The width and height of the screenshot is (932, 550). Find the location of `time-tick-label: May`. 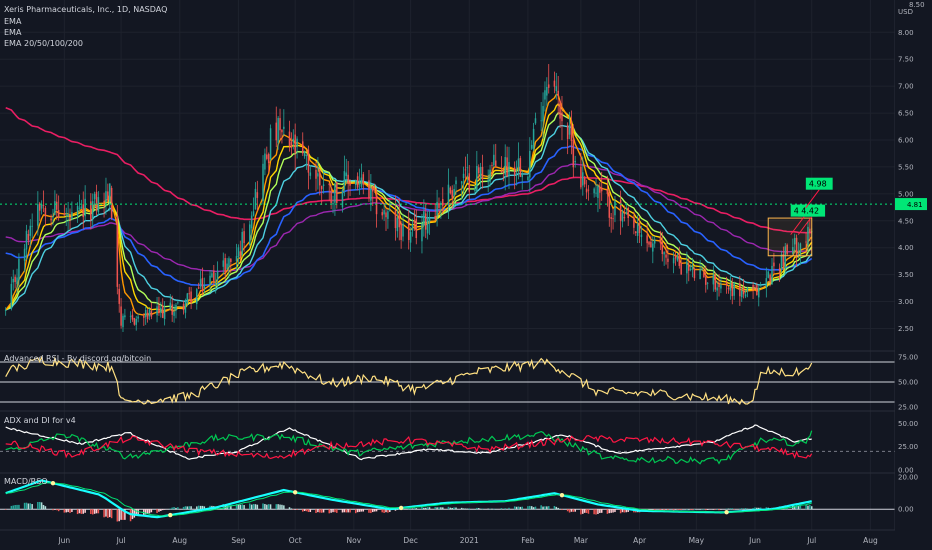

time-tick-label: May is located at coordinates (697, 540).